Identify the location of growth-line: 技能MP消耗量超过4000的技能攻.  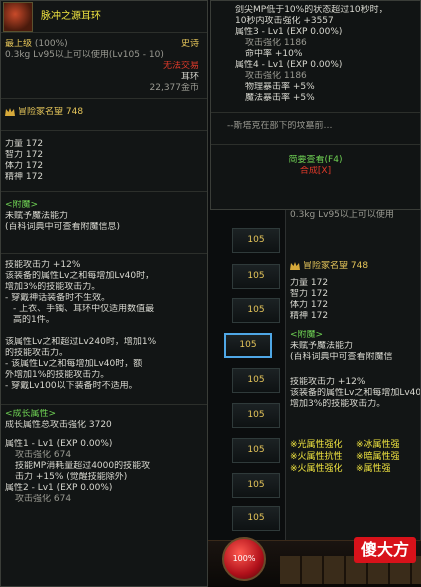
(83, 466).